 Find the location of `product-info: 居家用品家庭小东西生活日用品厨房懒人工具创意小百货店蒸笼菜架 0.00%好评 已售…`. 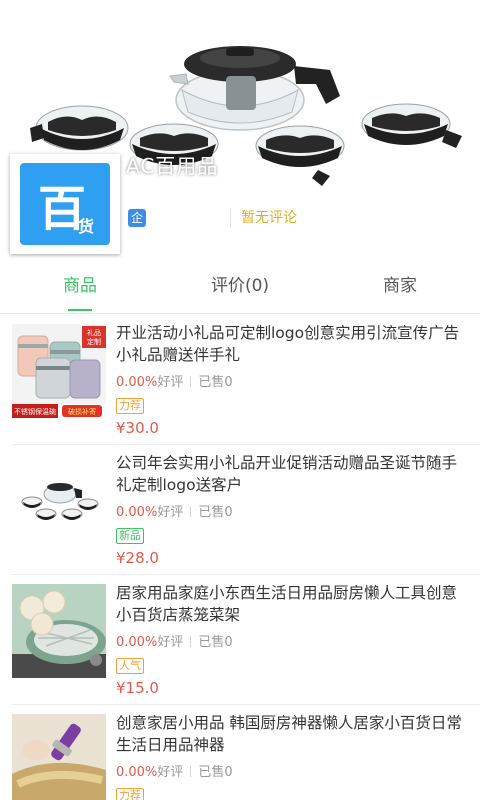

product-info: 居家用品家庭小东西生活日用品厨房懒人工具创意小百货店蒸笼菜架 0.00%好评 已售… is located at coordinates (292, 640).